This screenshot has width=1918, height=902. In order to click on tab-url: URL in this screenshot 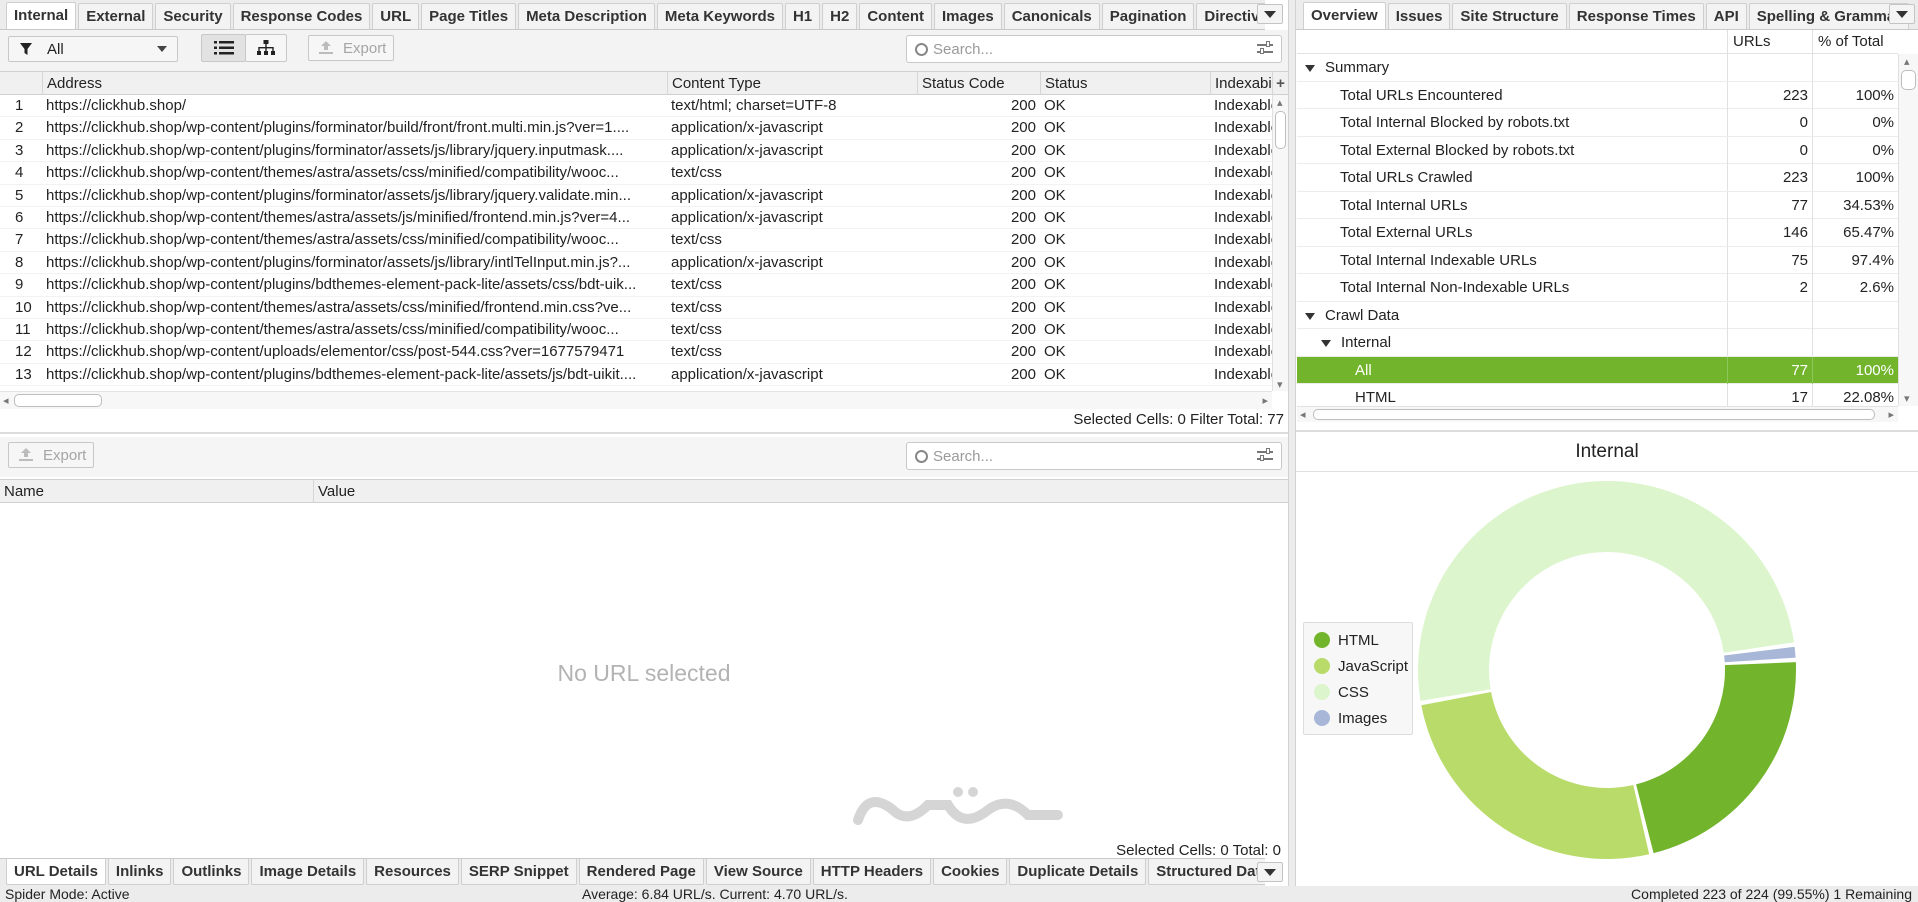, I will do `click(396, 16)`.